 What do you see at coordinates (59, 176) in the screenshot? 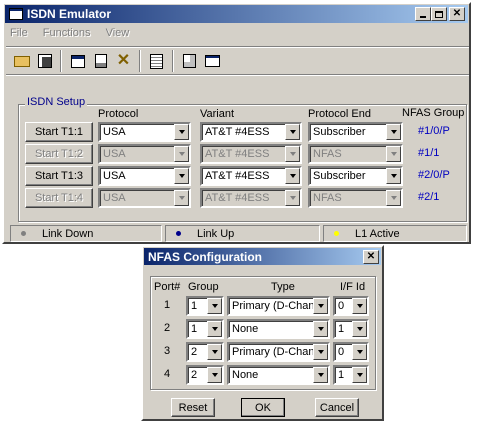
I see `start-t1-button: Start T1:3` at bounding box center [59, 176].